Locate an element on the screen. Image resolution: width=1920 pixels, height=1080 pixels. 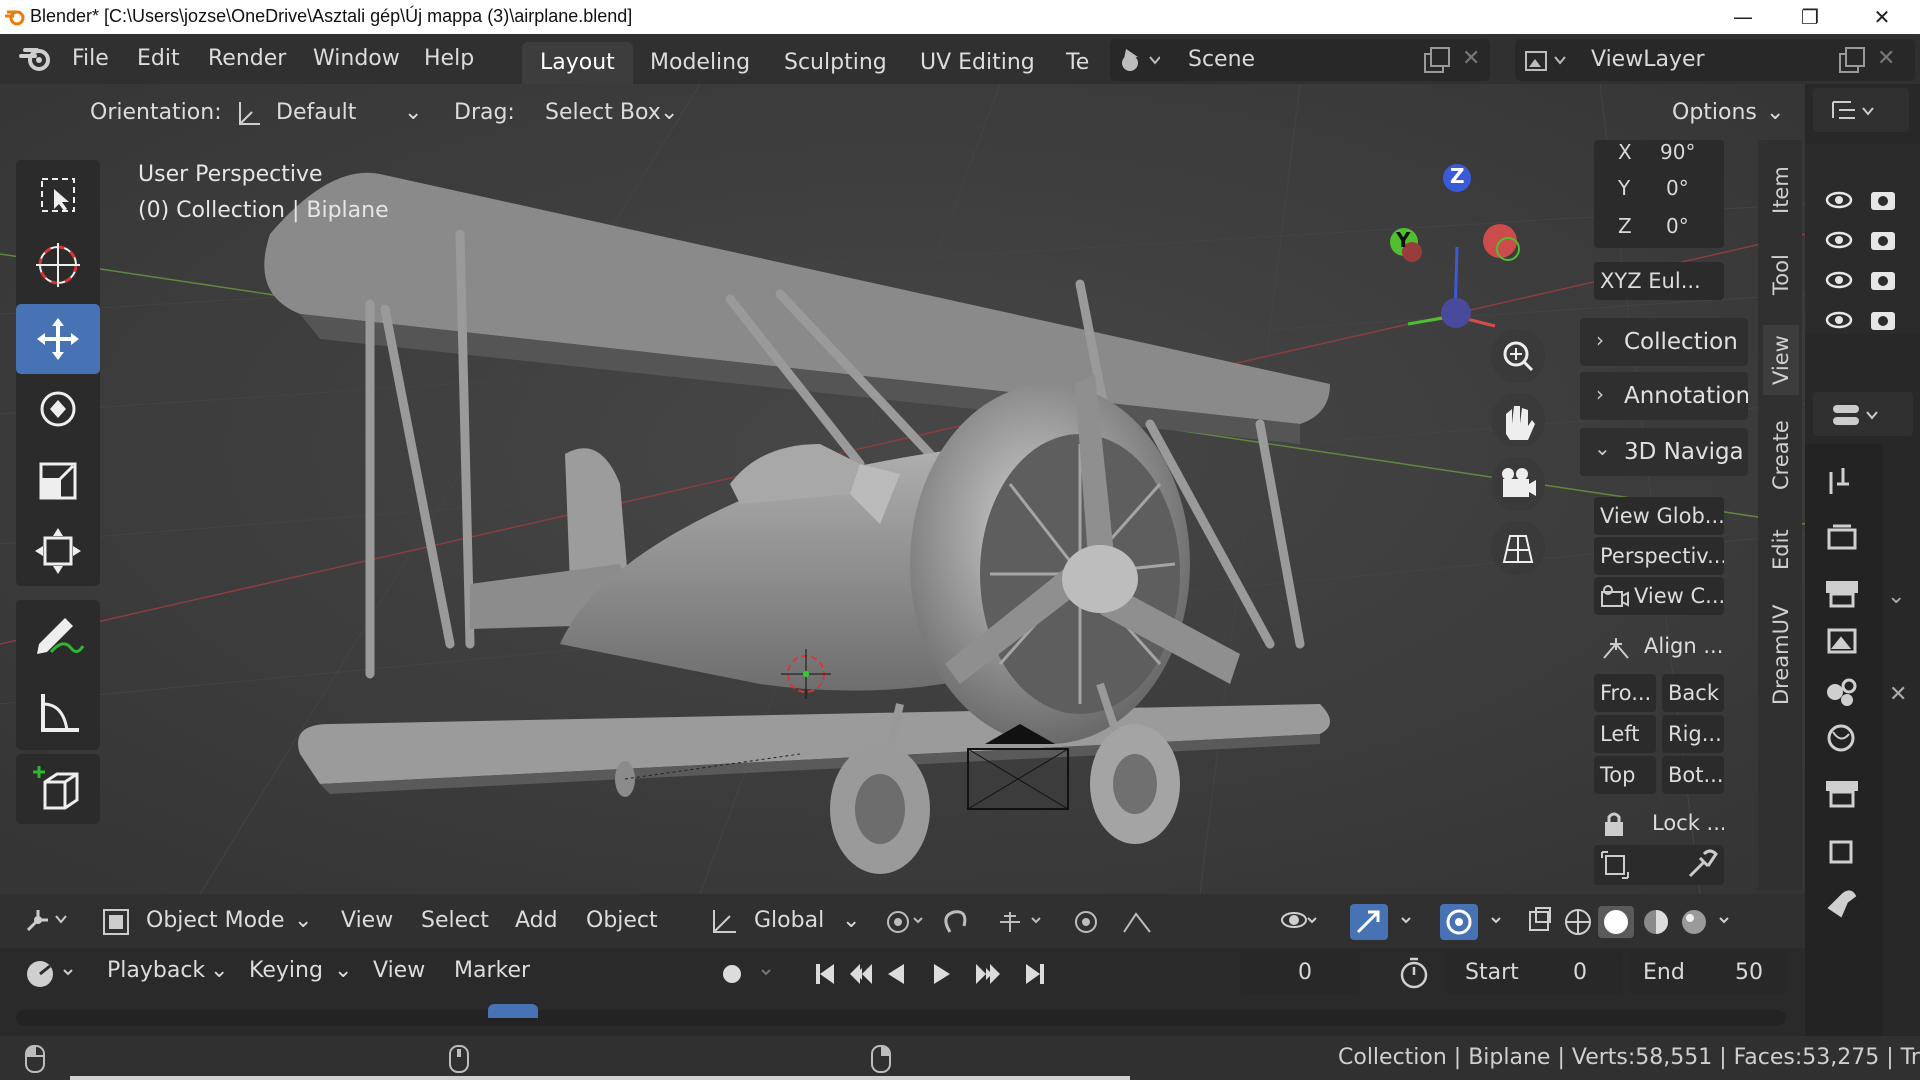
new-scene-icon is located at coordinates (1437, 60).